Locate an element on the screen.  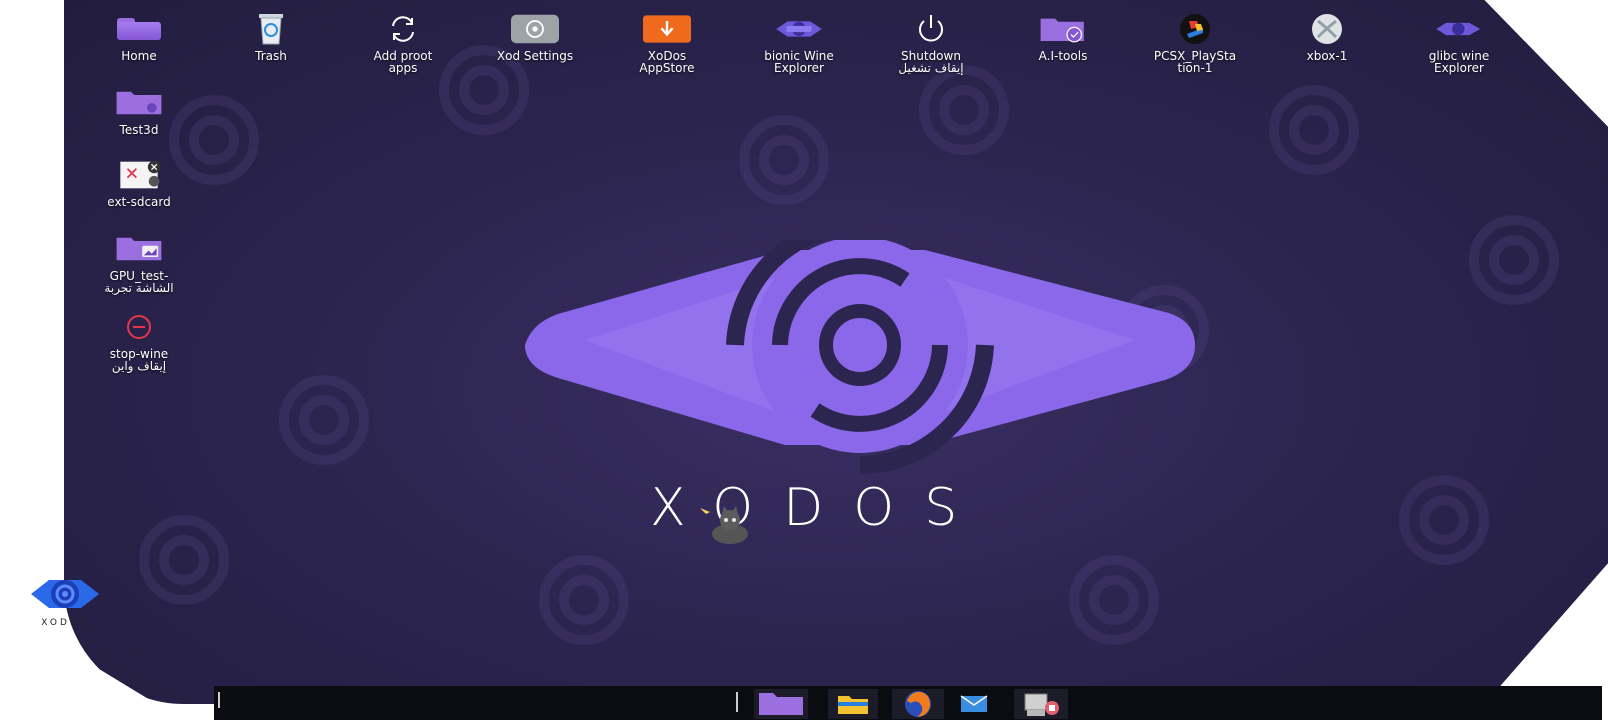
glibc-badge-icon is located at coordinates (1459, 29).